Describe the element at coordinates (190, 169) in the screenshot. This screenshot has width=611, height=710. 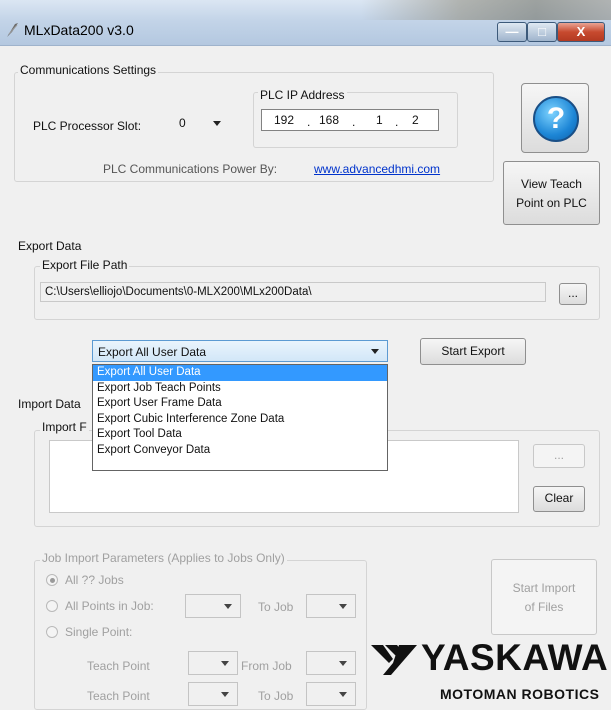
I see `power-by-label: PLC Communications Power By:` at that location.